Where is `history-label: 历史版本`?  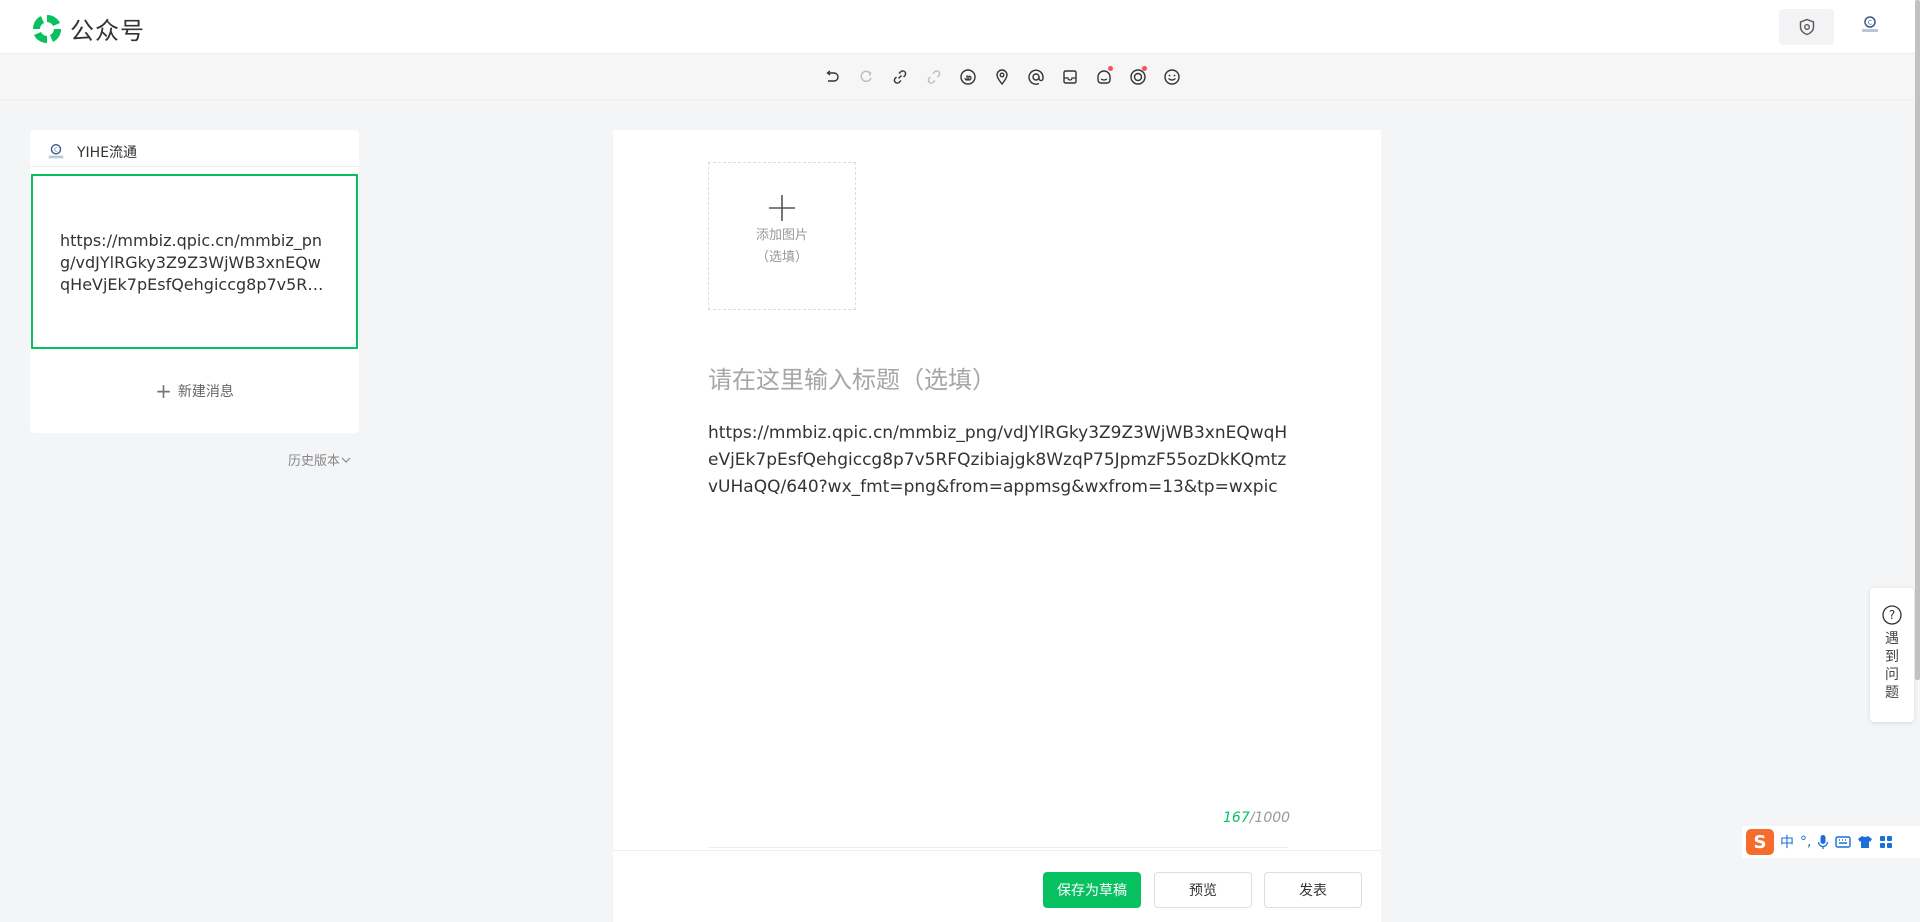 history-label: 历史版本 is located at coordinates (314, 461).